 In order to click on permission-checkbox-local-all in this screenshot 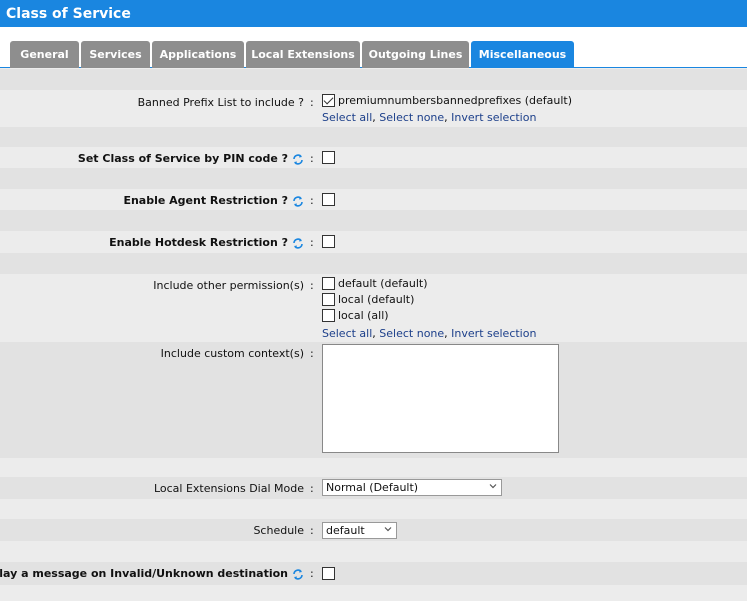, I will do `click(328, 315)`.